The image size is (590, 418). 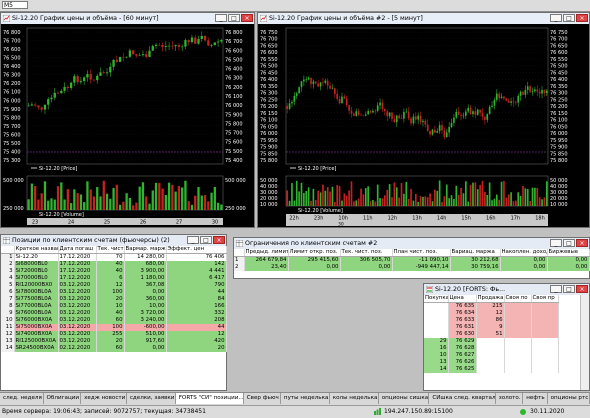 I want to click on table-row: 3 Si72000BL0 17.12.2020 40 3 900,00 4 441, so click(x=114, y=271).